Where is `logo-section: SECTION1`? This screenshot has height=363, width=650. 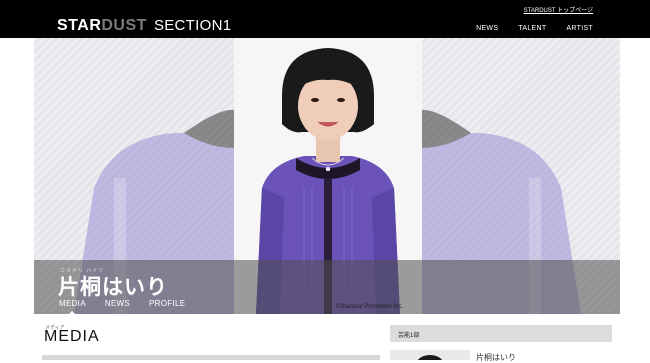 logo-section: SECTION1 is located at coordinates (192, 25).